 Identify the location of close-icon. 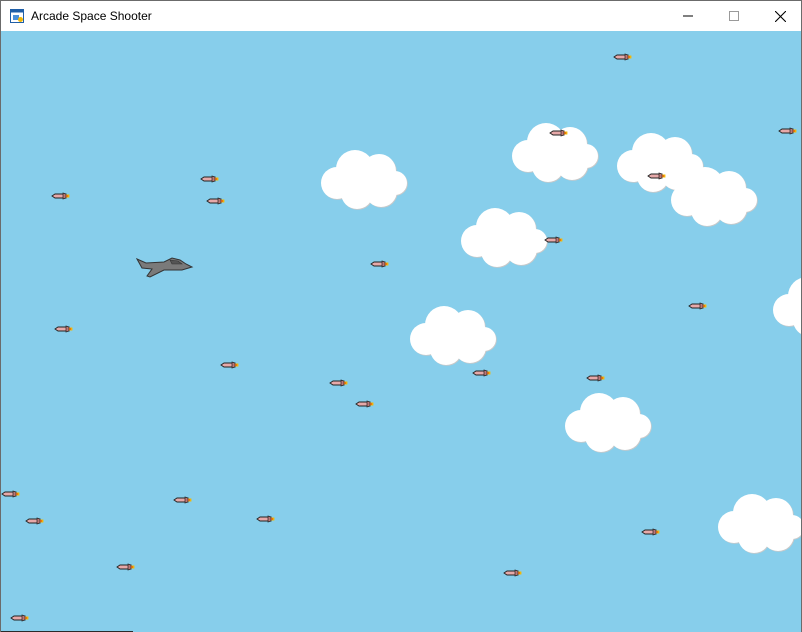
(780, 16).